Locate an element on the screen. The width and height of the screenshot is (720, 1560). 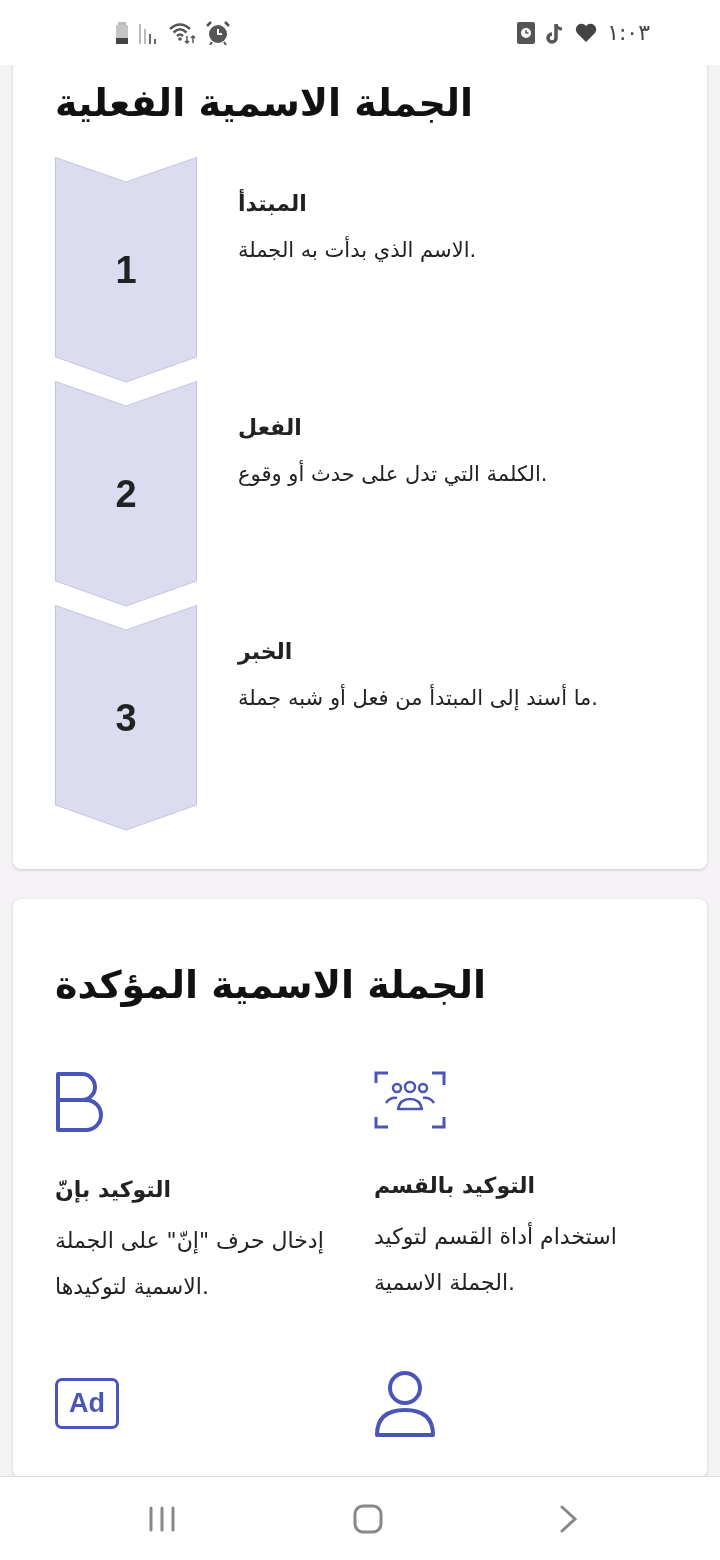
card-title: الجملة الاسمية الفعلية is located at coordinates (265, 103).